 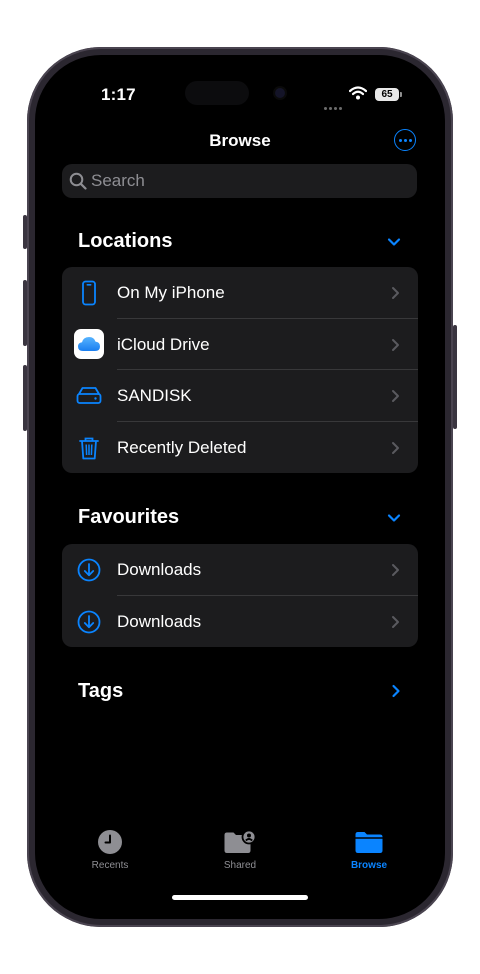 I want to click on favourites-header: Favourites, so click(x=128, y=517).